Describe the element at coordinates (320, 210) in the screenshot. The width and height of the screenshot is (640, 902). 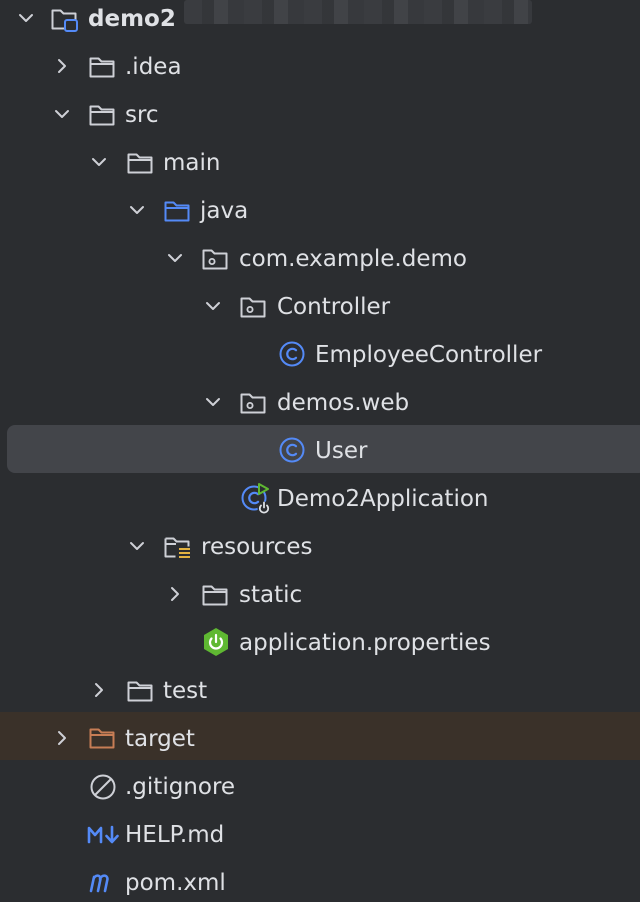
I see `tree-row-java: java` at that location.